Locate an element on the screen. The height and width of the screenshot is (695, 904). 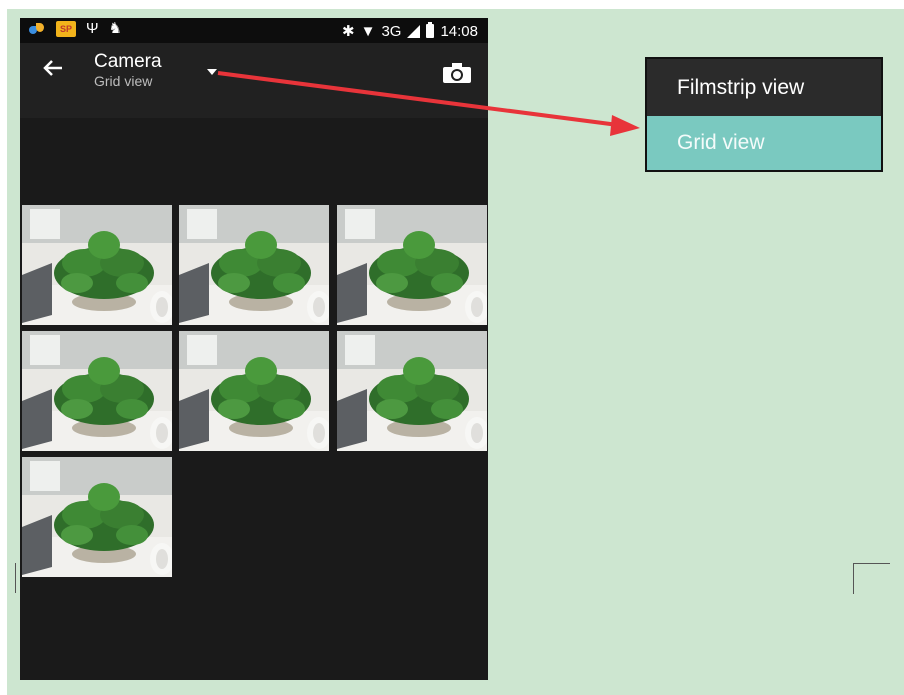
arrow-head is located at coordinates (625, 125).